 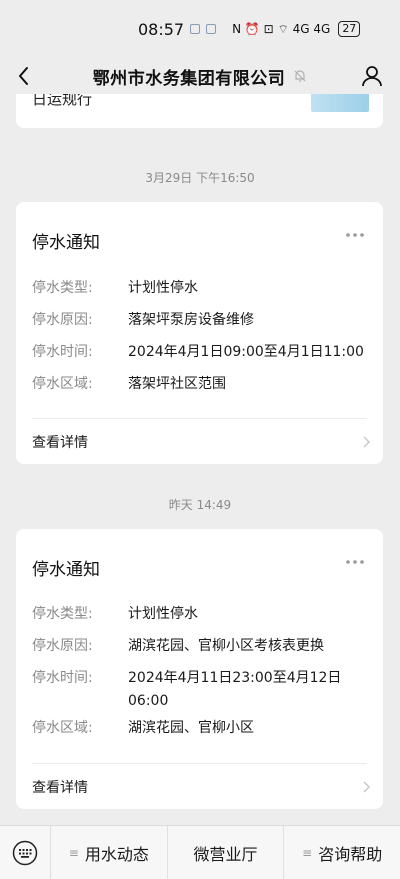 What do you see at coordinates (226, 646) in the screenshot?
I see `field-value: 湖滨花园、官柳小区考核表更换` at bounding box center [226, 646].